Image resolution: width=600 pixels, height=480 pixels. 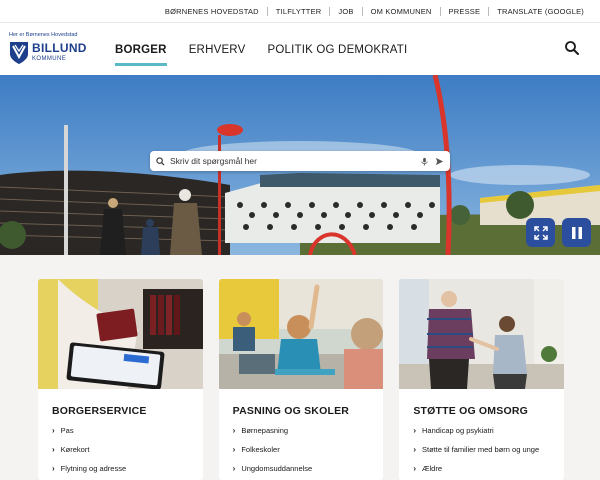 What do you see at coordinates (93, 468) in the screenshot?
I see `link-label: Flytning og adresse` at bounding box center [93, 468].